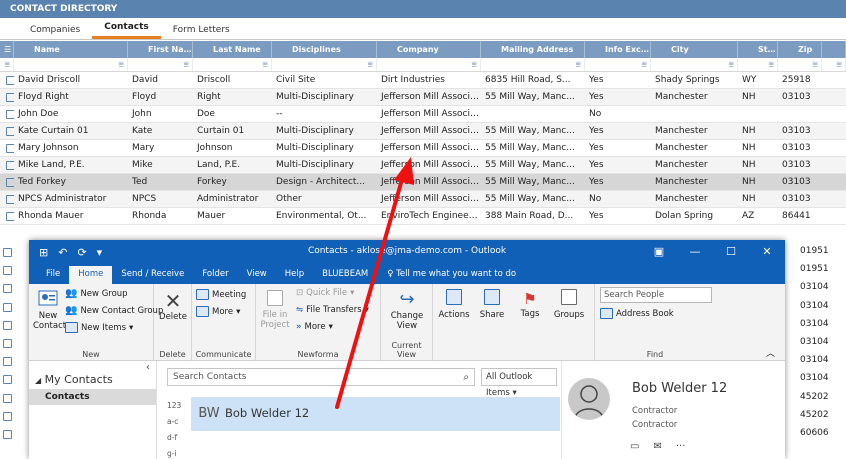 The width and height of the screenshot is (846, 459). I want to click on column-header-first-name: First Name, so click(160, 49).